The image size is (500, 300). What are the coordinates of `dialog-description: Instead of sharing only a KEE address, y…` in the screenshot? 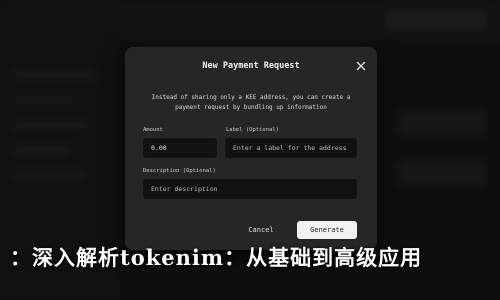 It's located at (251, 102).